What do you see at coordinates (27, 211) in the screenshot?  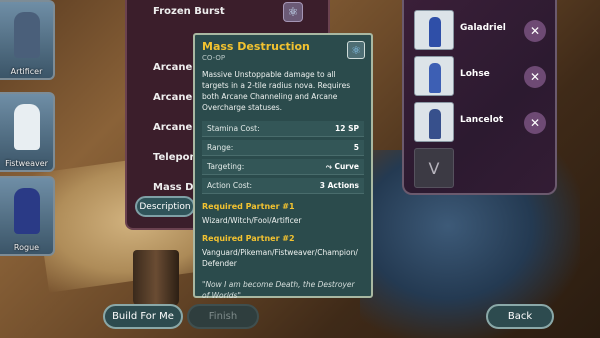 I see `rogue-portrait` at bounding box center [27, 211].